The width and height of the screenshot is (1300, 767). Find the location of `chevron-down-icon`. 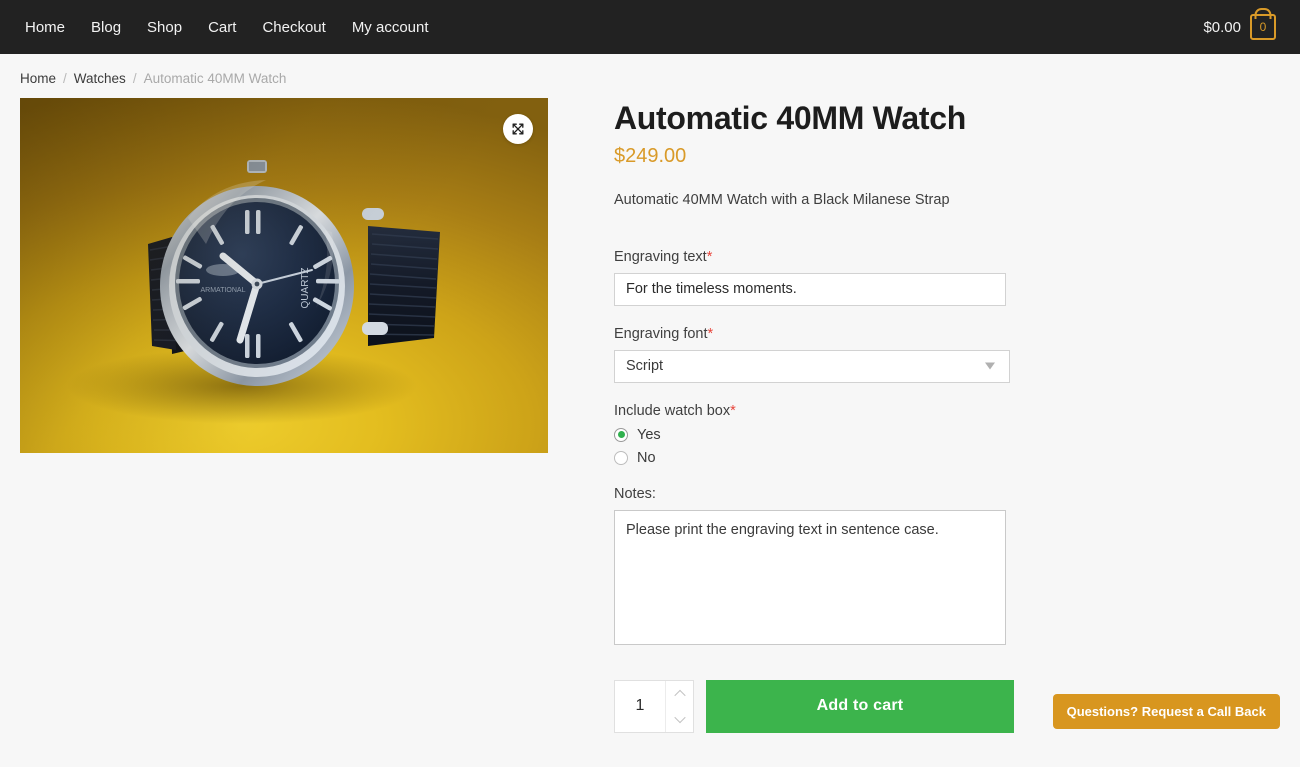

chevron-down-icon is located at coordinates (679, 717).